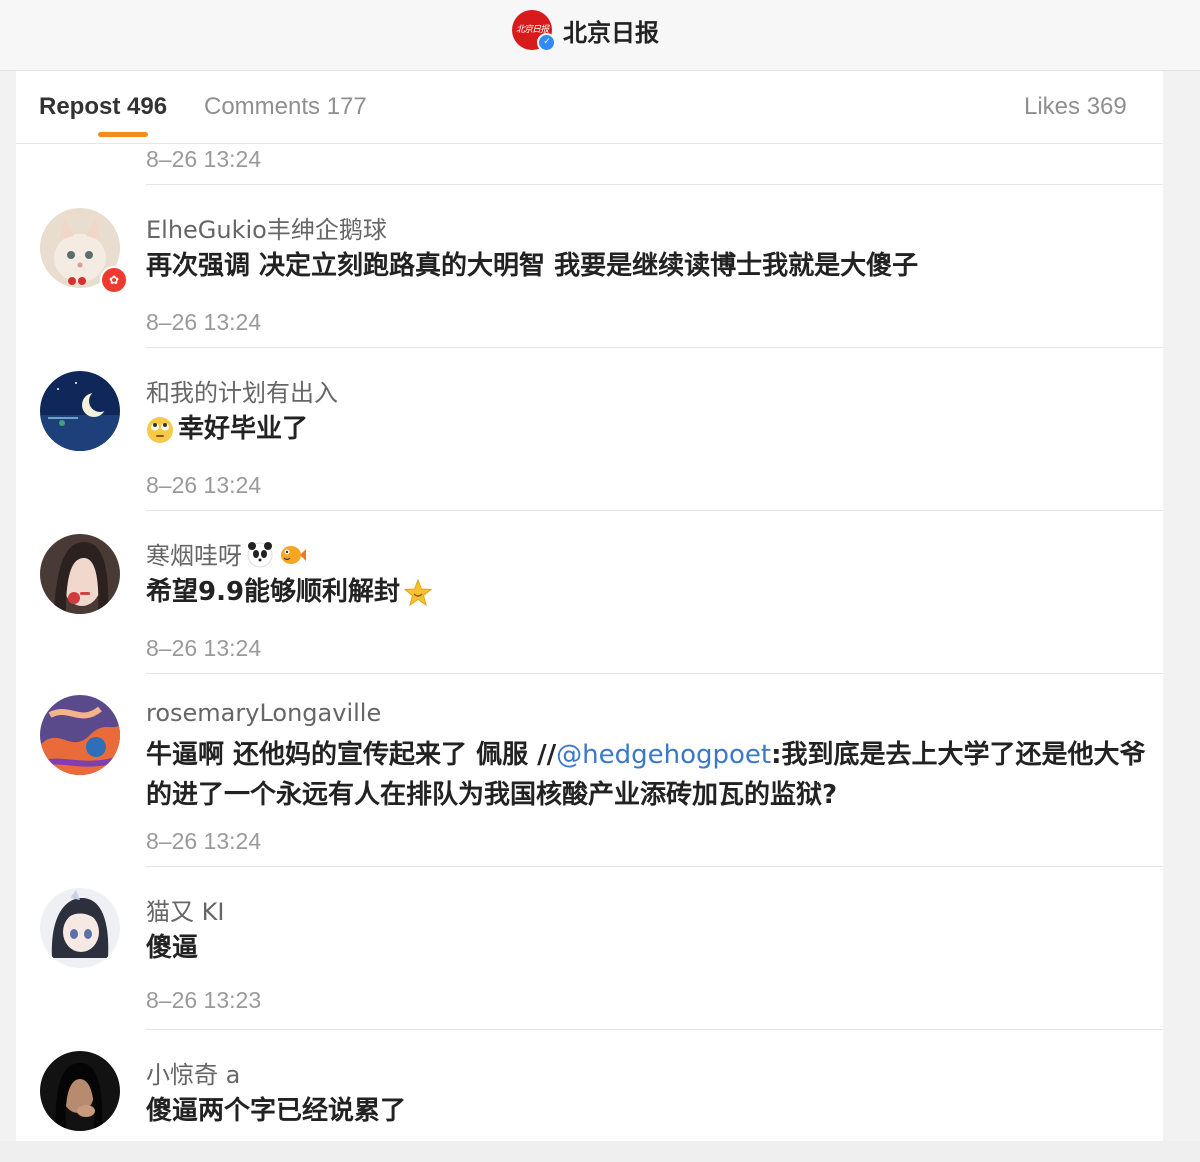 The height and width of the screenshot is (1162, 1200). Describe the element at coordinates (611, 32) in the screenshot. I see `account-name: 北京日报` at that location.